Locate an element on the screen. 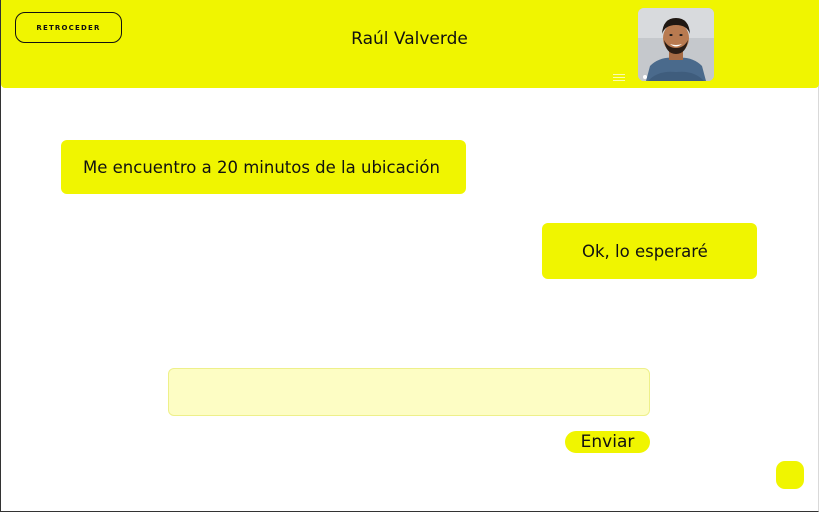 The height and width of the screenshot is (513, 819). avatar is located at coordinates (676, 44).